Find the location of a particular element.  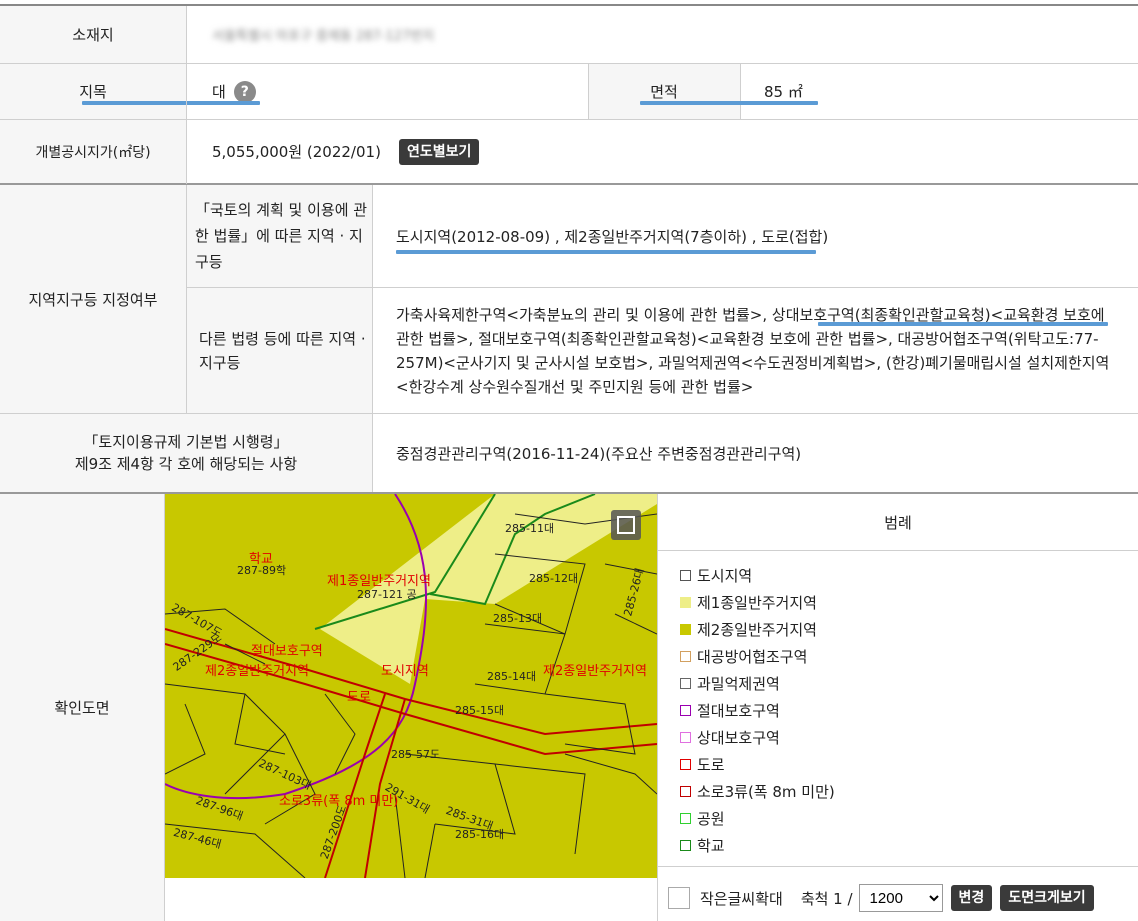

map-label-parcel: 285-57도 is located at coordinates (416, 754).